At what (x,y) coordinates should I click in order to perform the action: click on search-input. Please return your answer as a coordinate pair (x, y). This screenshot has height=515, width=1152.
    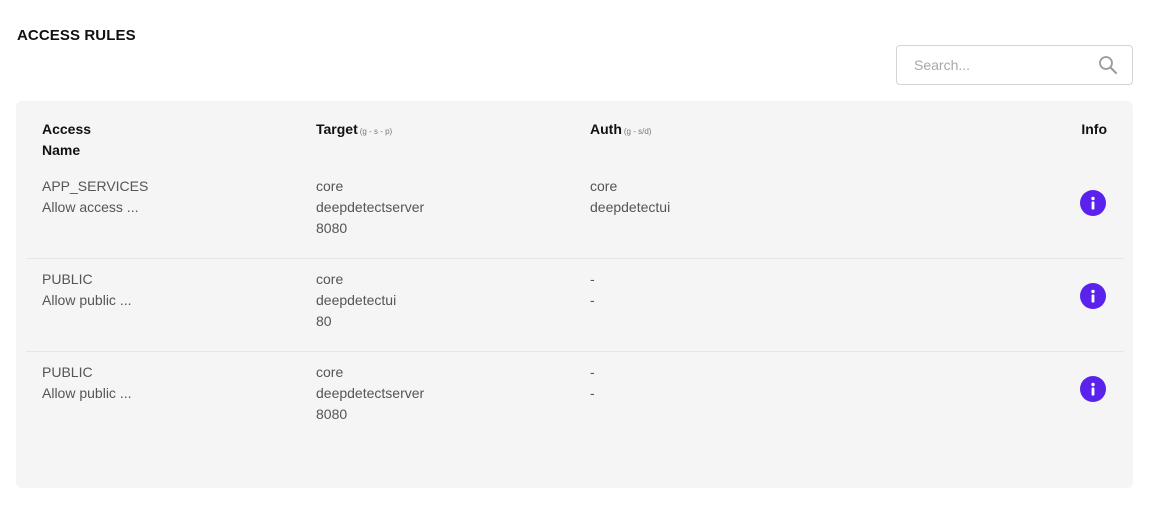
    Looking at the image, I should click on (1006, 65).